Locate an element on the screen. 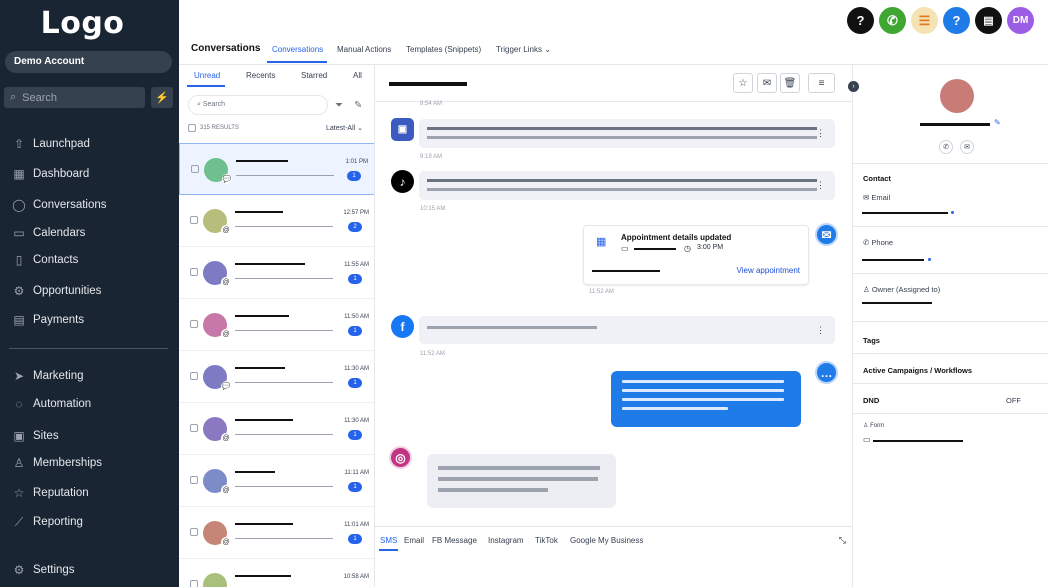 The width and height of the screenshot is (1048, 587). conversation-row: @11:01 AM 1 is located at coordinates (276, 533).